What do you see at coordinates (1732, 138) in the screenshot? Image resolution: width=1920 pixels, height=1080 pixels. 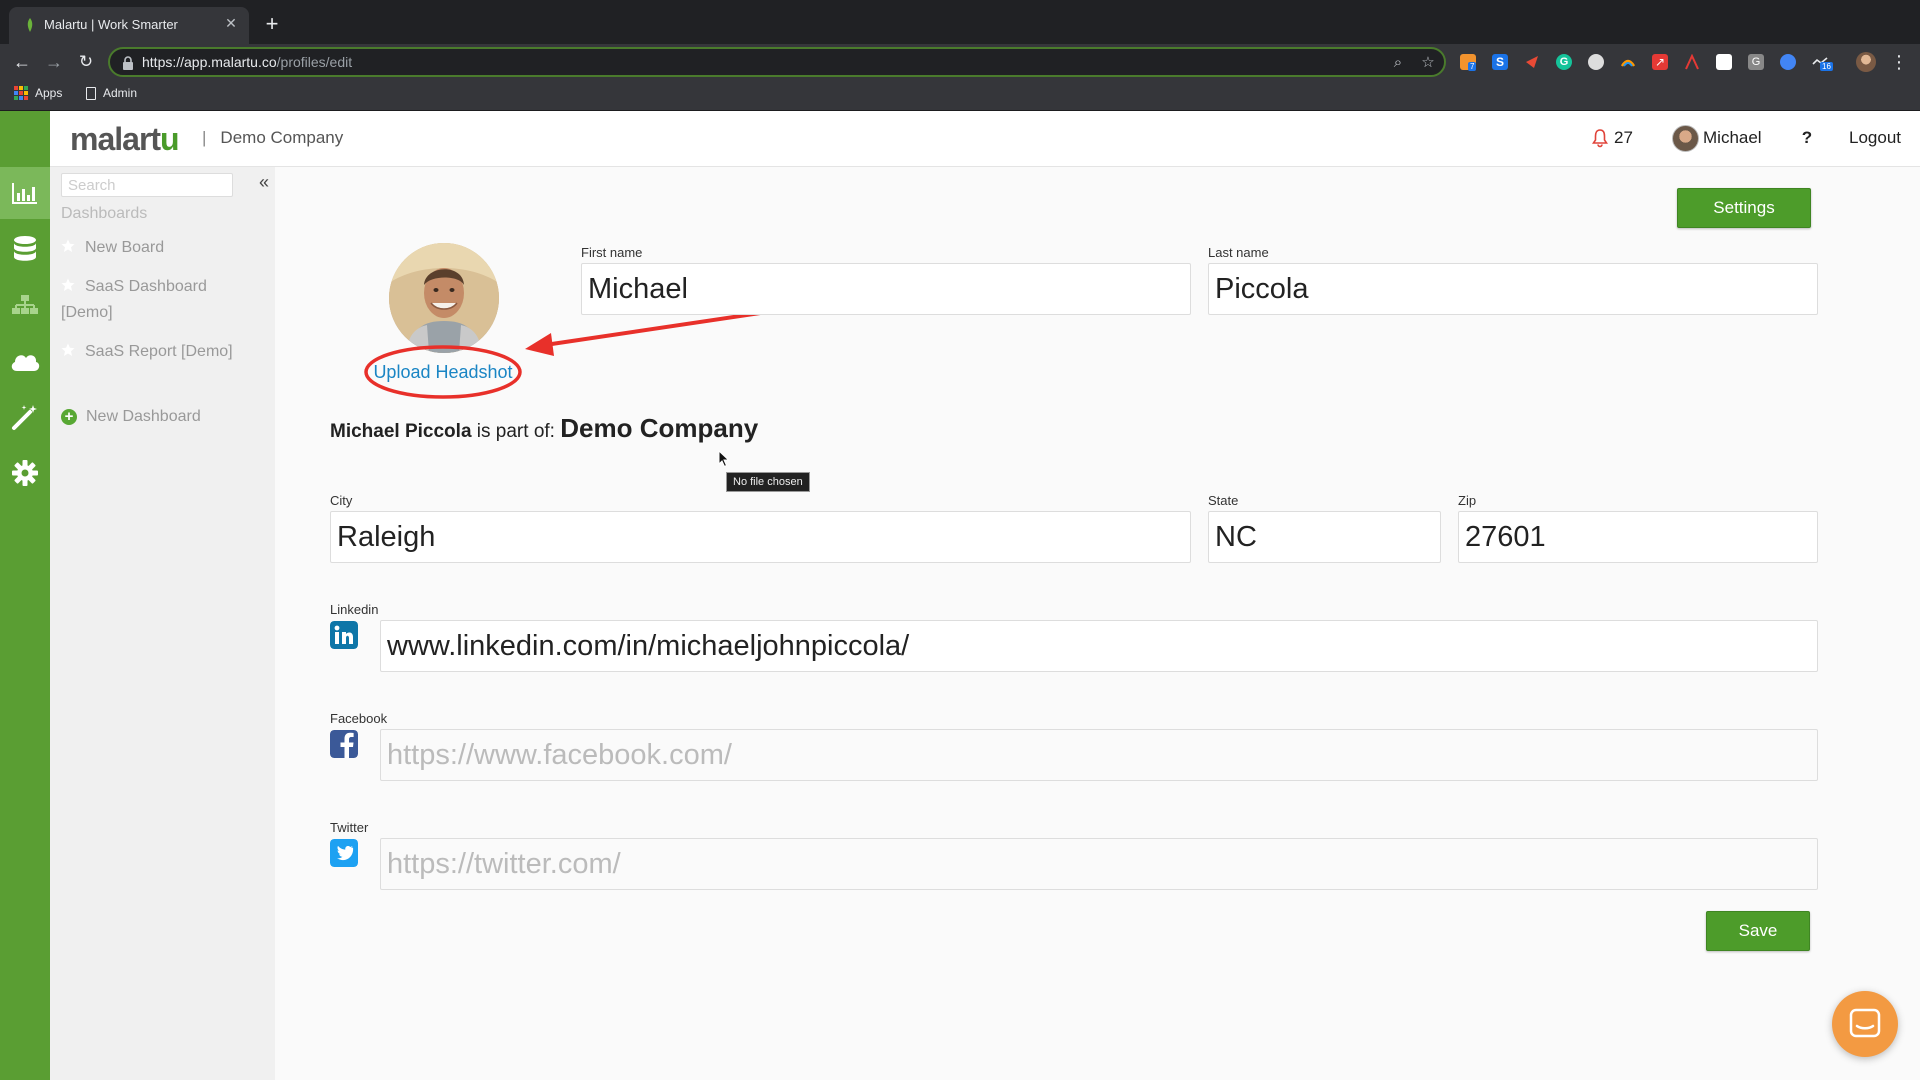 I see `user-menu: Michael` at bounding box center [1732, 138].